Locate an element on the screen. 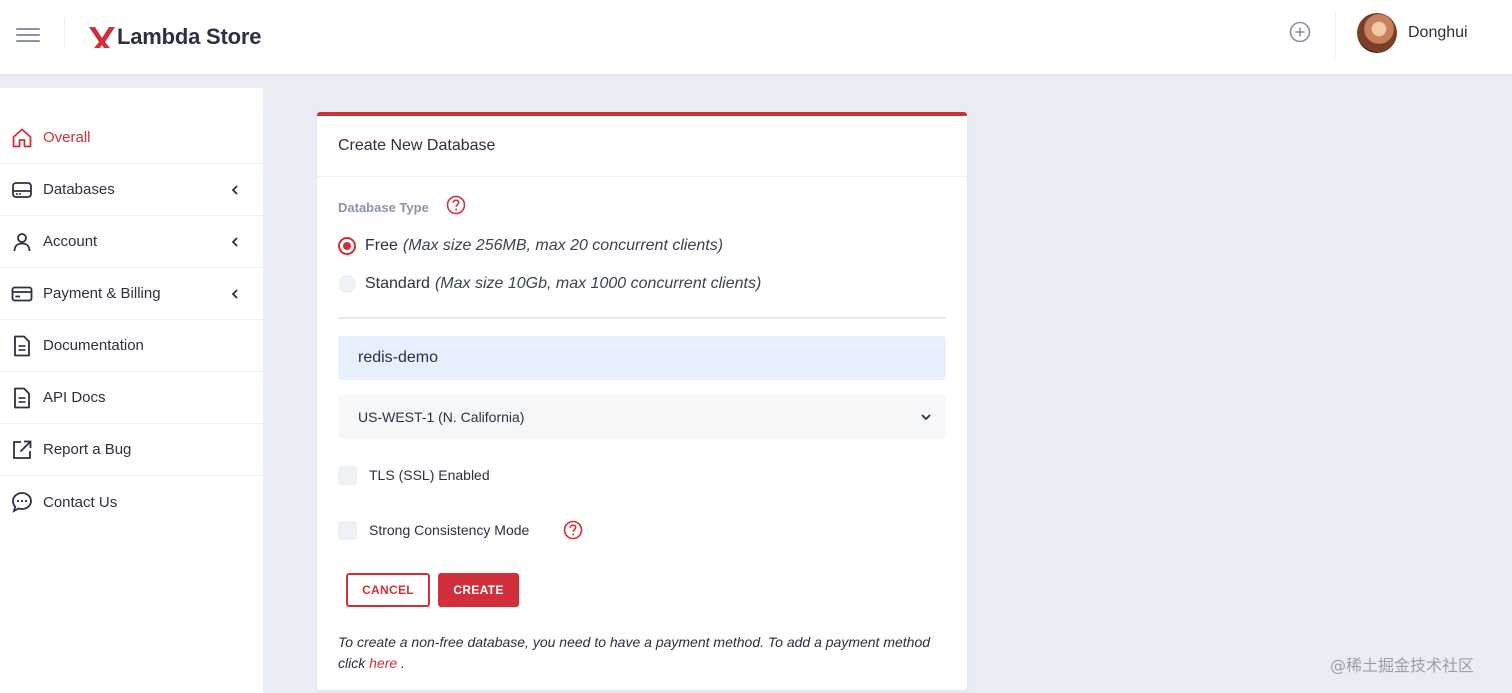  top-bar: Lambda Store Donghui is located at coordinates (756, 37).